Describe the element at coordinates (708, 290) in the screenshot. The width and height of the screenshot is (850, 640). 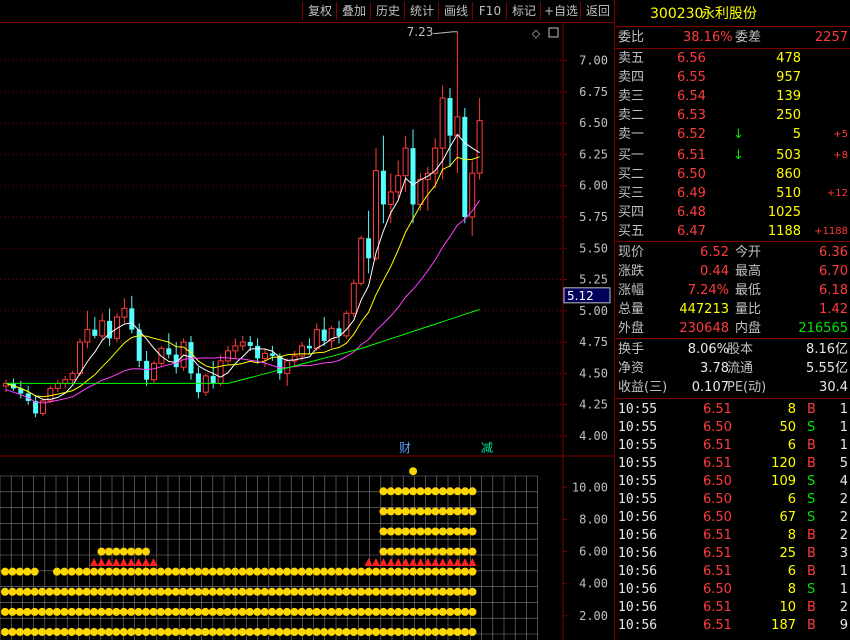
I see `quote-value: 7.24%` at that location.